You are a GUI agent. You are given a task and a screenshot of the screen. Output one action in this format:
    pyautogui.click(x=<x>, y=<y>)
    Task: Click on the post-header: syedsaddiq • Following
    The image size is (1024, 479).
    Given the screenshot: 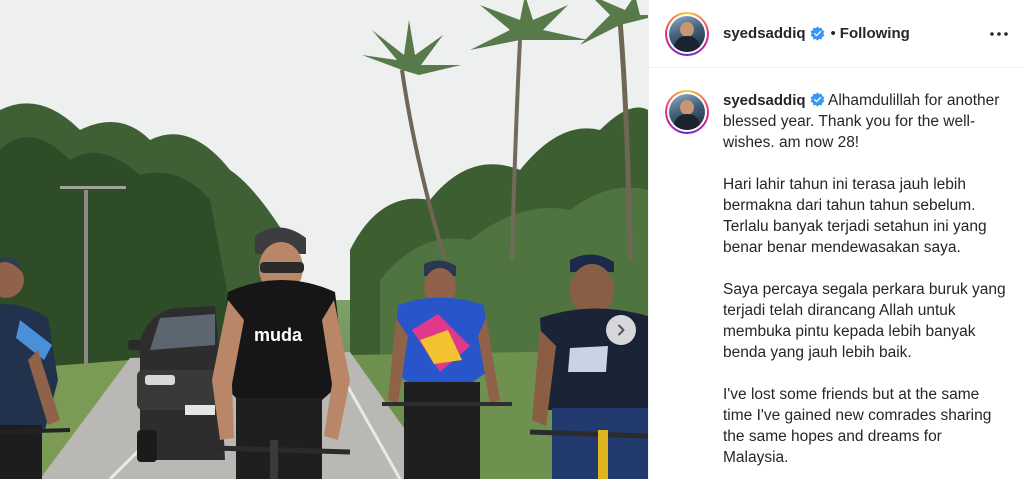 What is the action you would take?
    pyautogui.click(x=836, y=34)
    